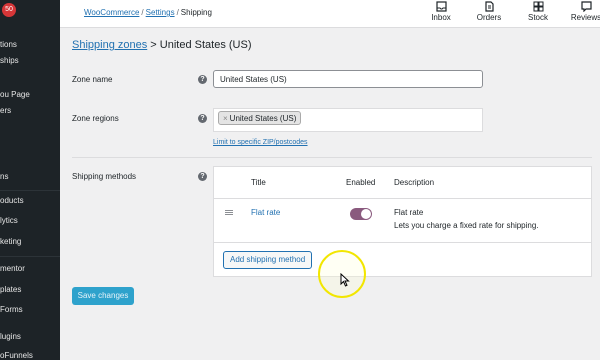  I want to click on stock-button: Stock, so click(538, 14).